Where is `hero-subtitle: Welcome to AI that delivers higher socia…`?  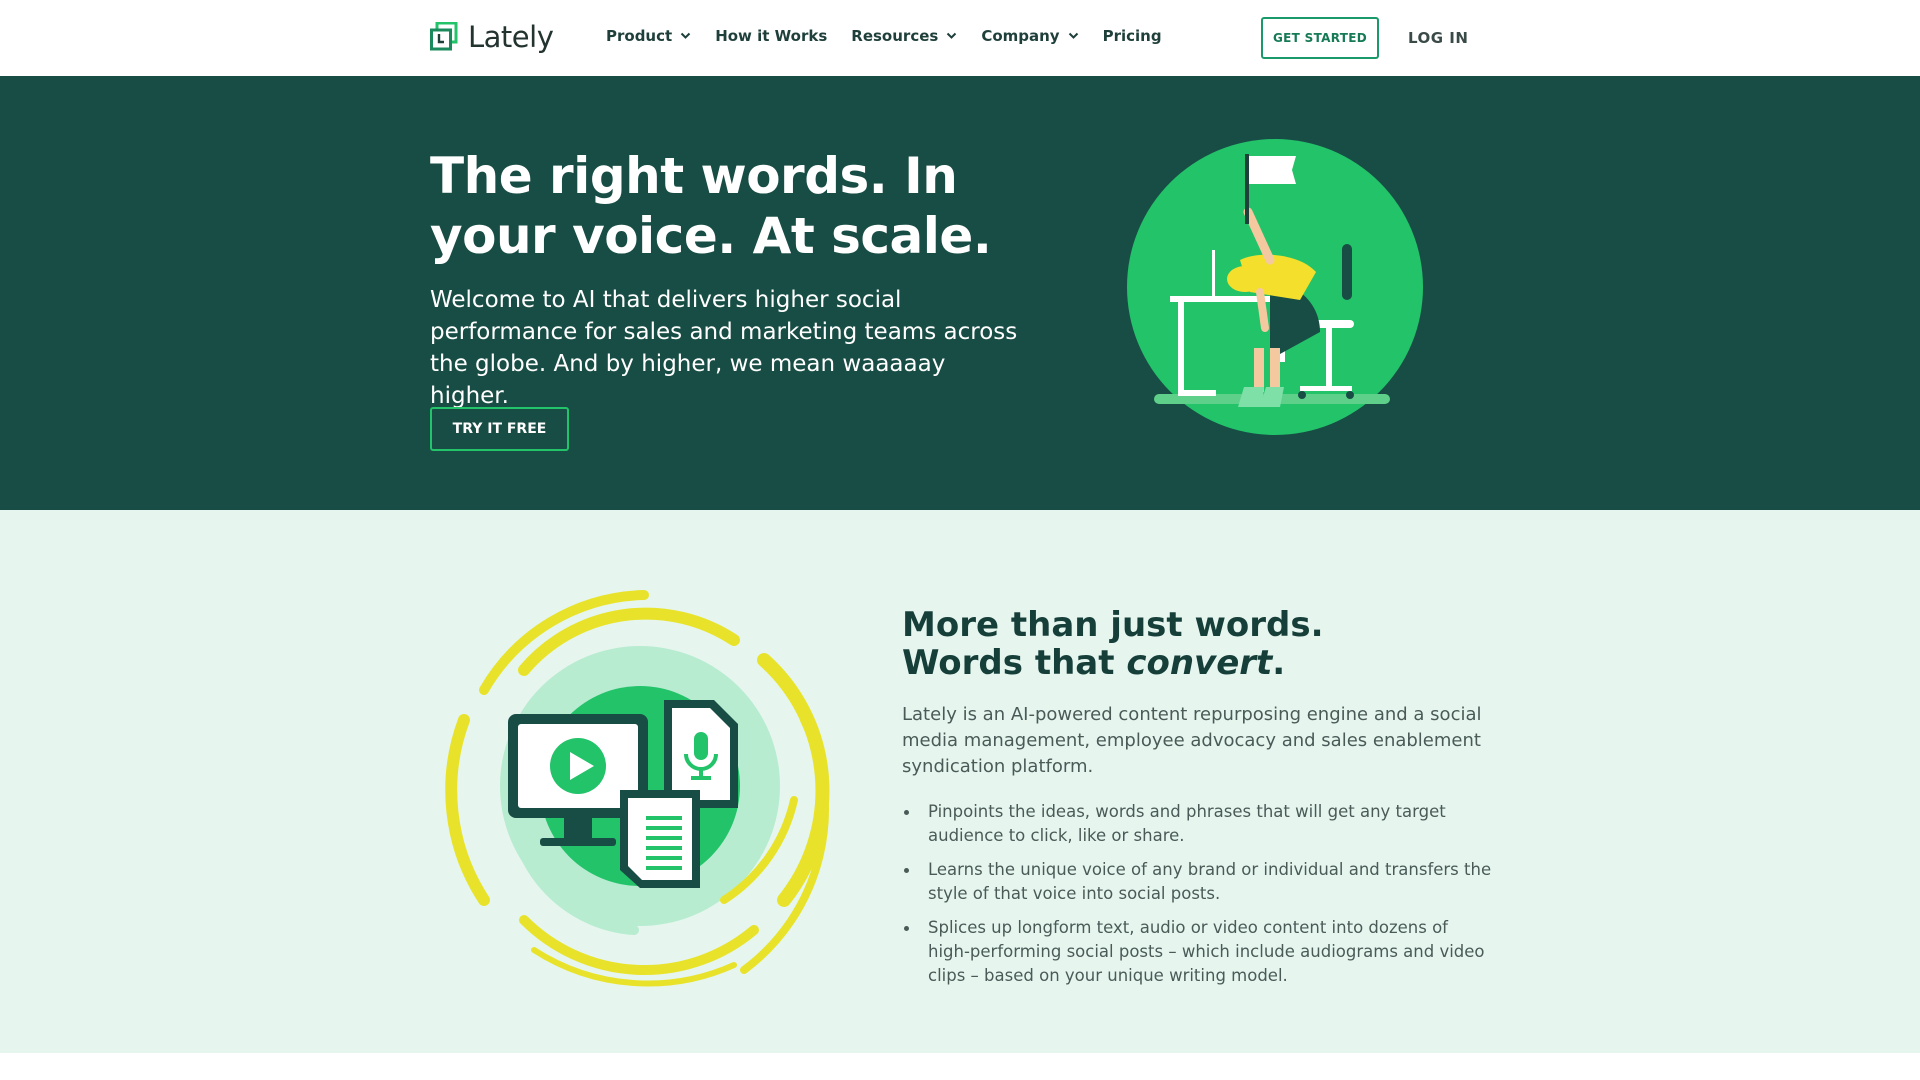
hero-subtitle: Welcome to AI that delivers higher socia… is located at coordinates (724, 348).